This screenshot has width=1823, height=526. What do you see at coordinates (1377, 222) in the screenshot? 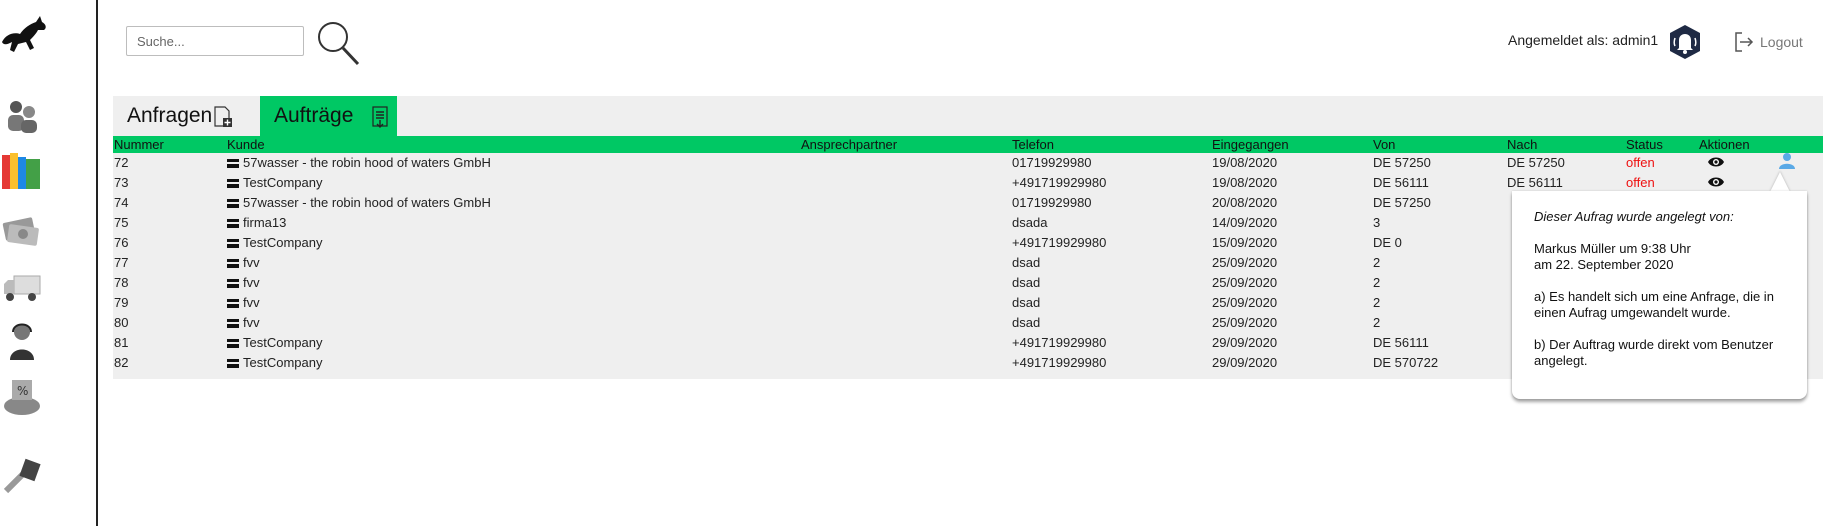
I see `cell-von: 3` at bounding box center [1377, 222].